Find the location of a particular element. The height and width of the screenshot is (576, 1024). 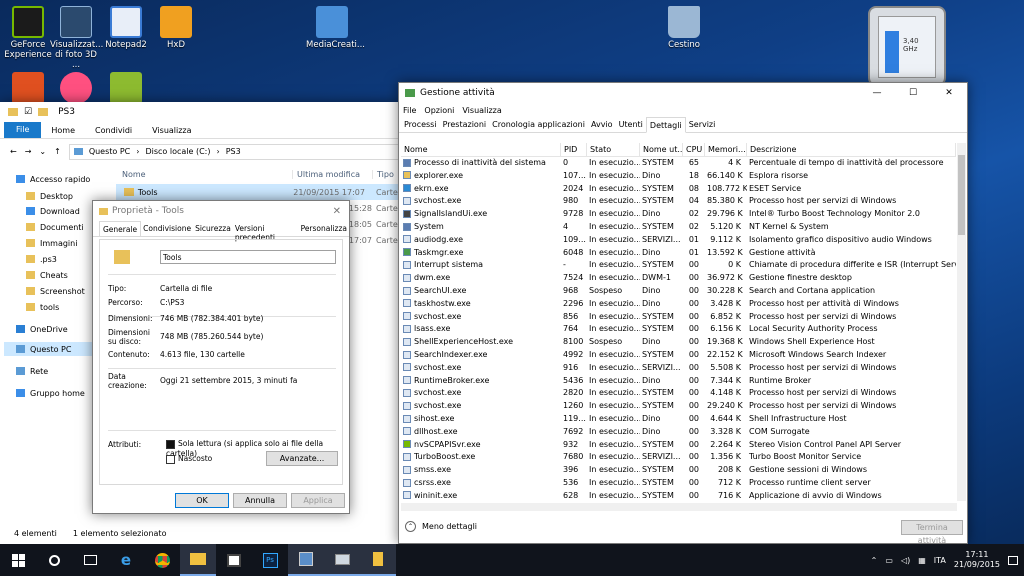

recent-chevron-icon: ⌄ is located at coordinates (42, 151).